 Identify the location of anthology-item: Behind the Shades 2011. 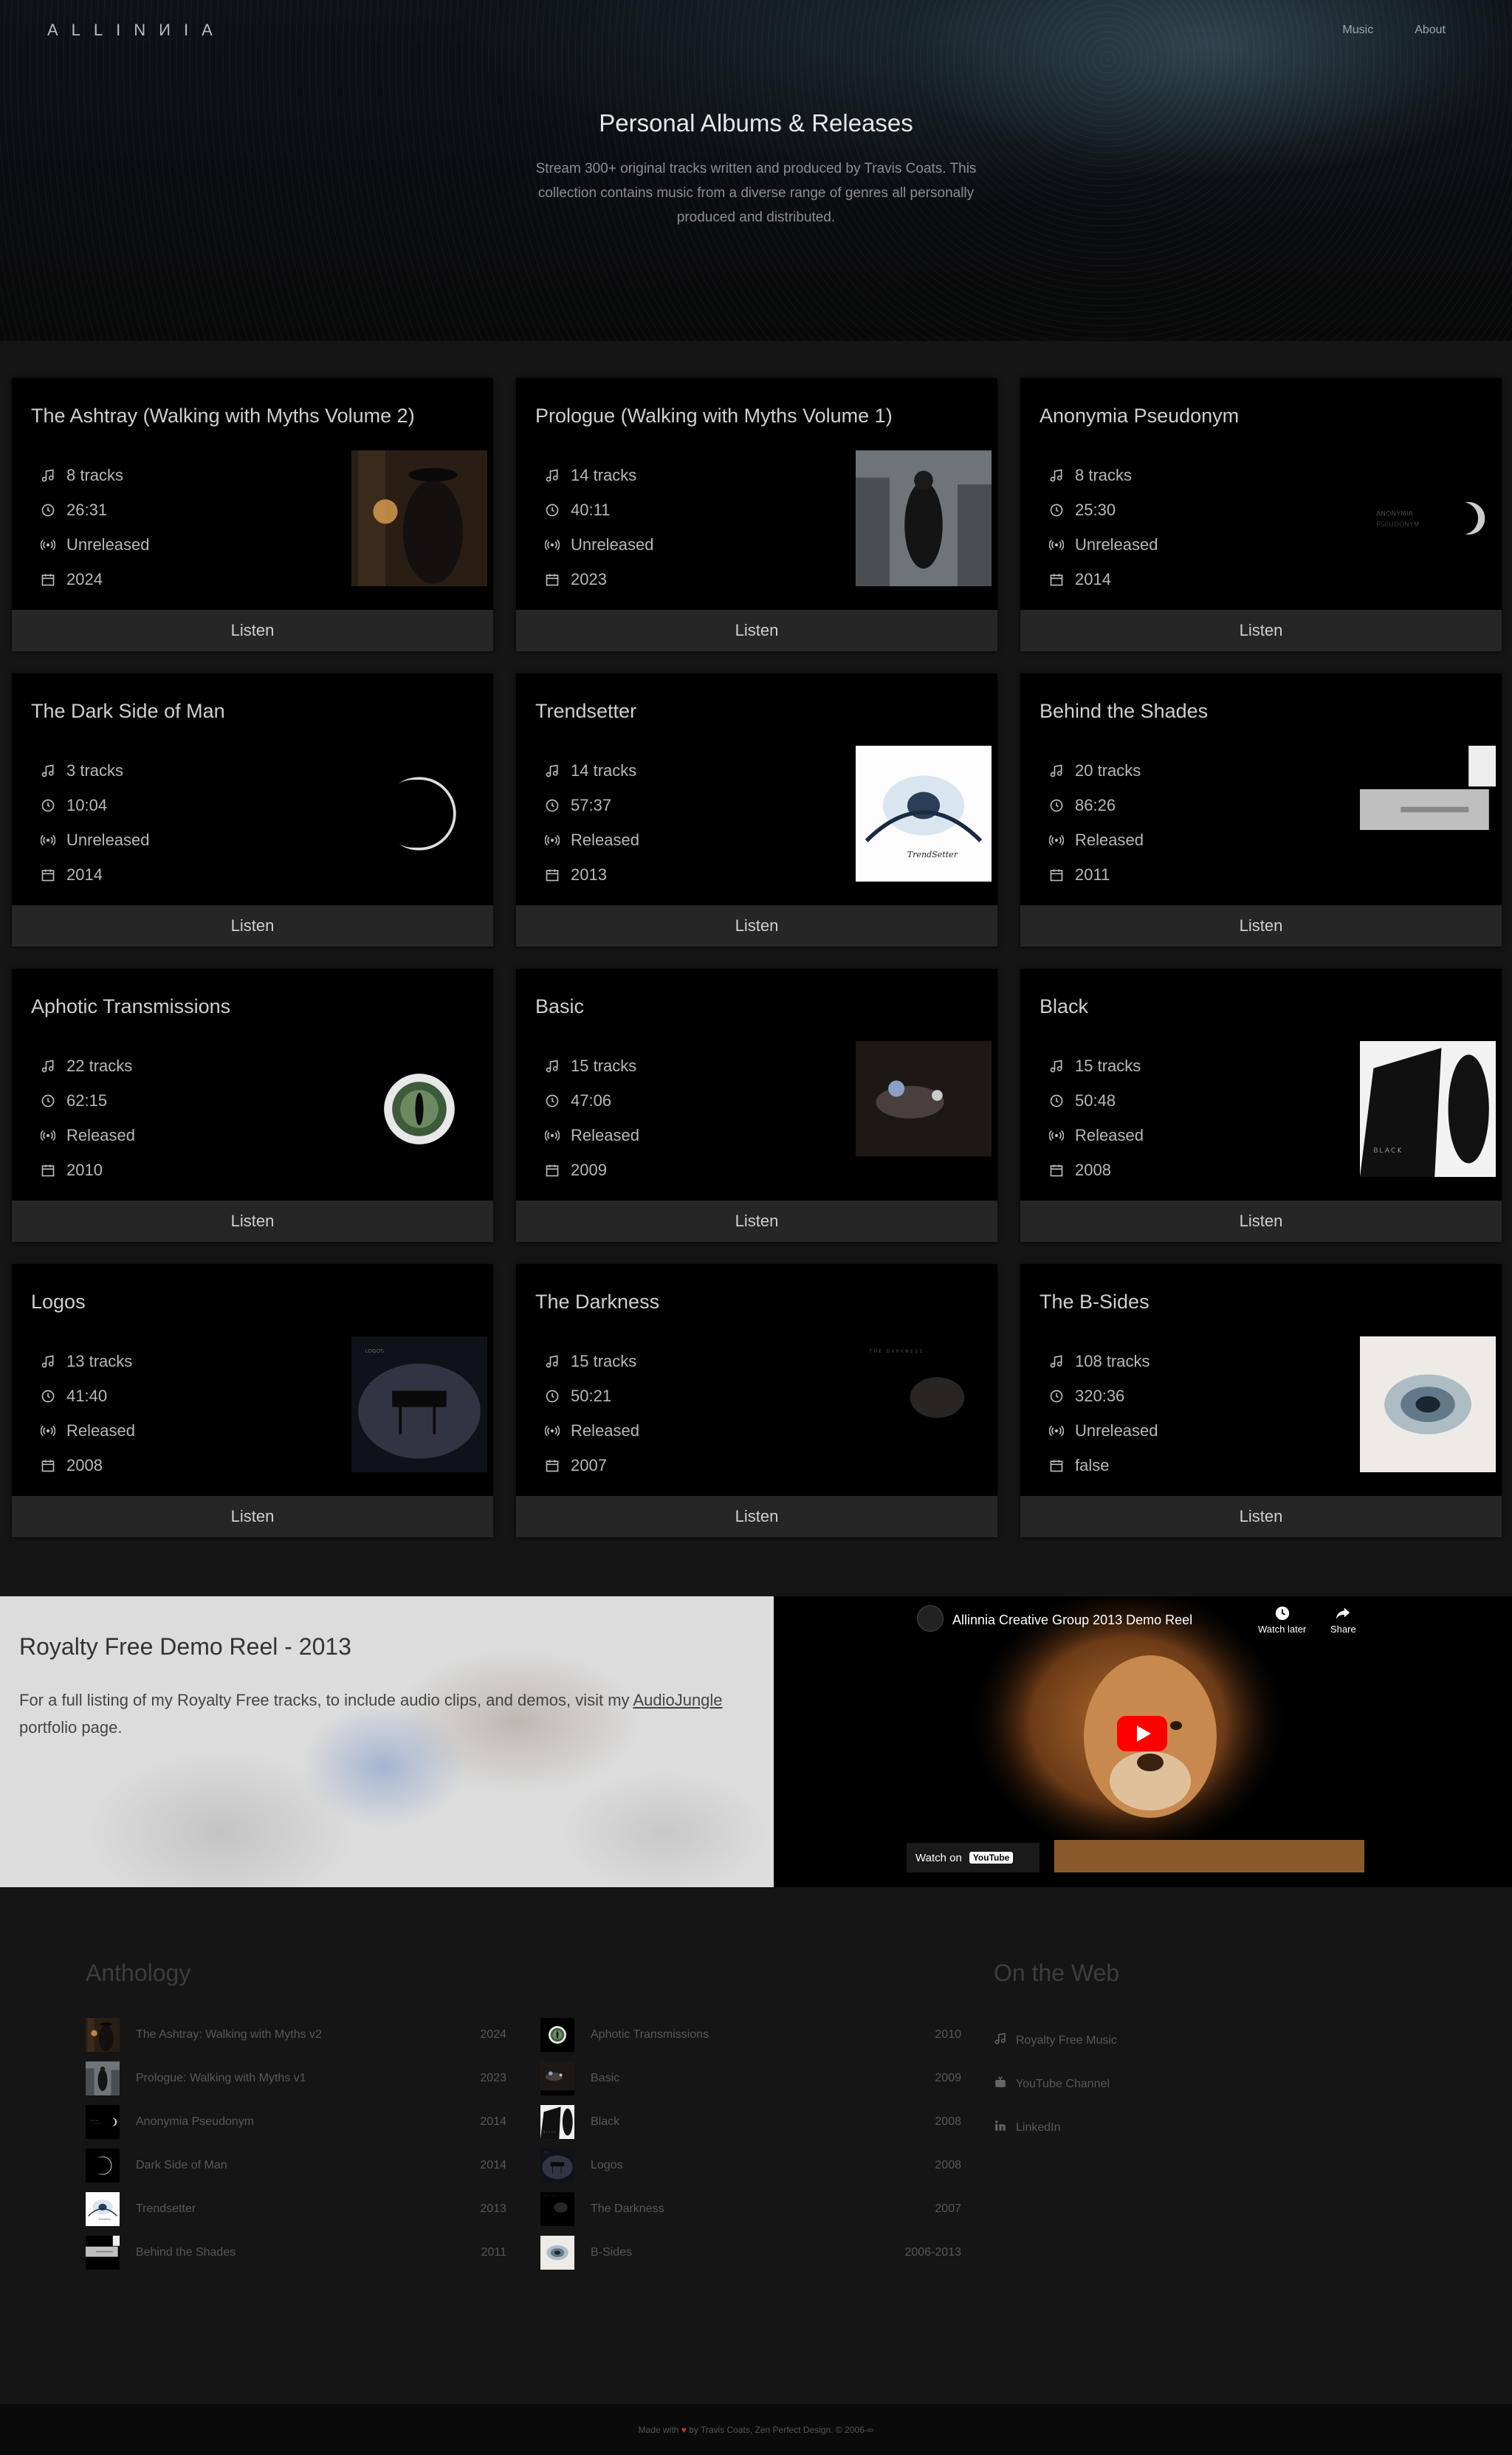
(296, 2252).